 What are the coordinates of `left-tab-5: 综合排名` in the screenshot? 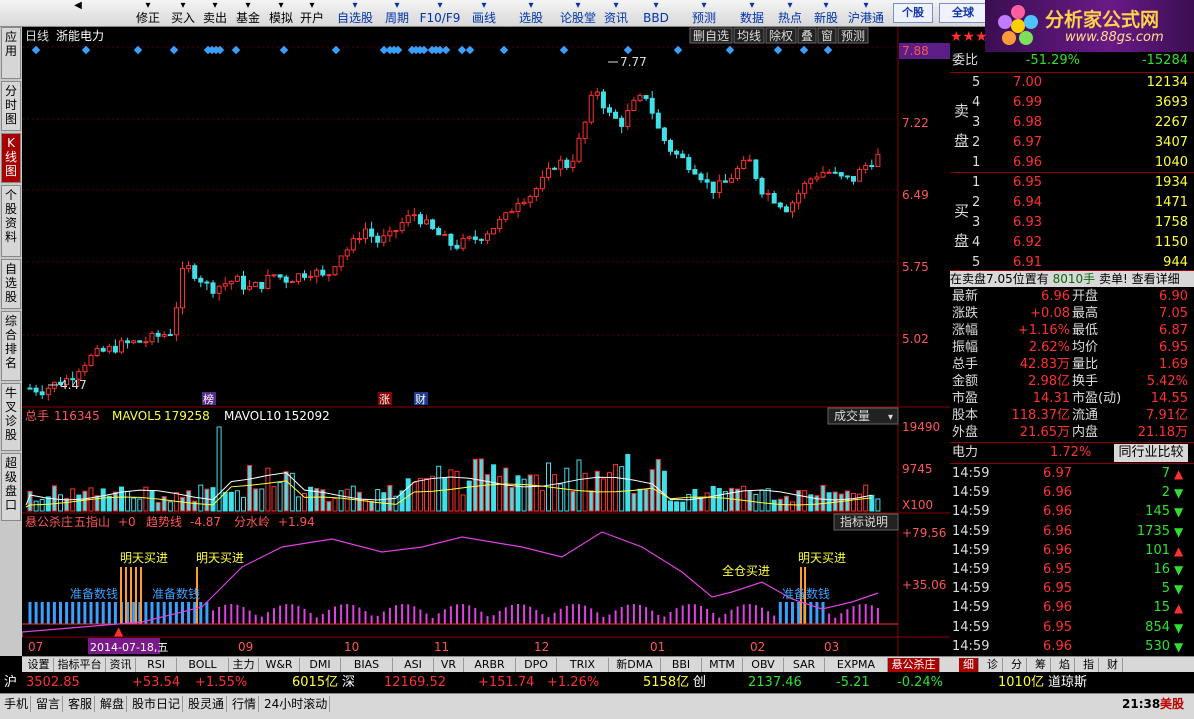 It's located at (11, 346).